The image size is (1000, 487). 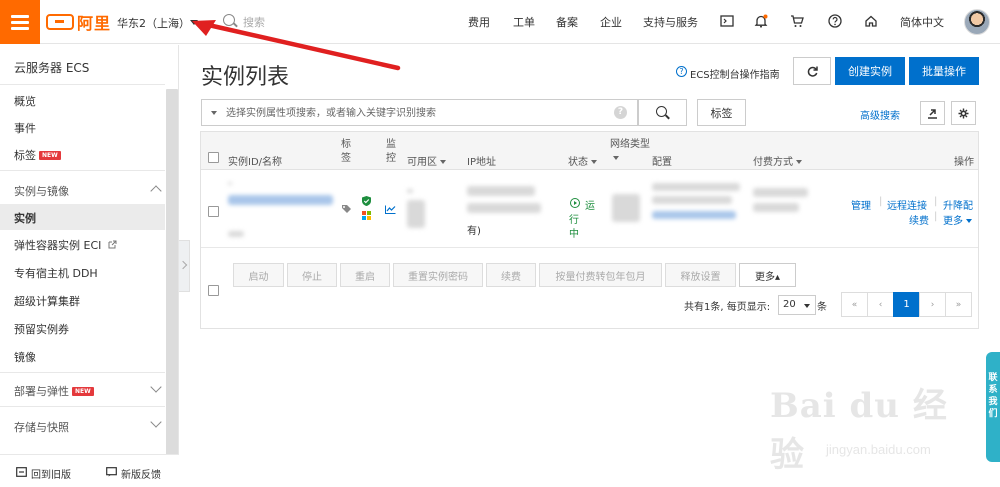 I want to click on sidebar-item-reserved: 预留实例券, so click(x=41, y=329).